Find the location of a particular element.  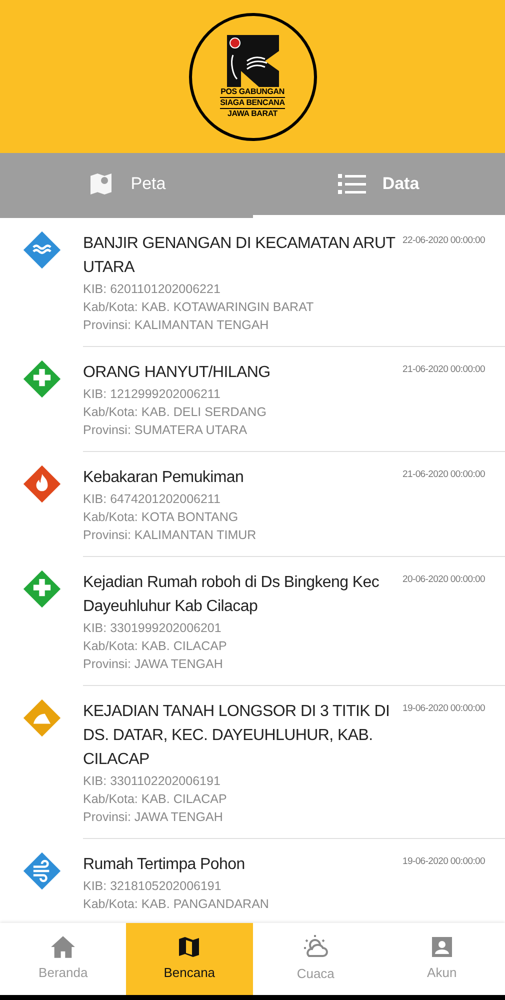

item-title: ORANG HANYUT/HILANG is located at coordinates (177, 373).